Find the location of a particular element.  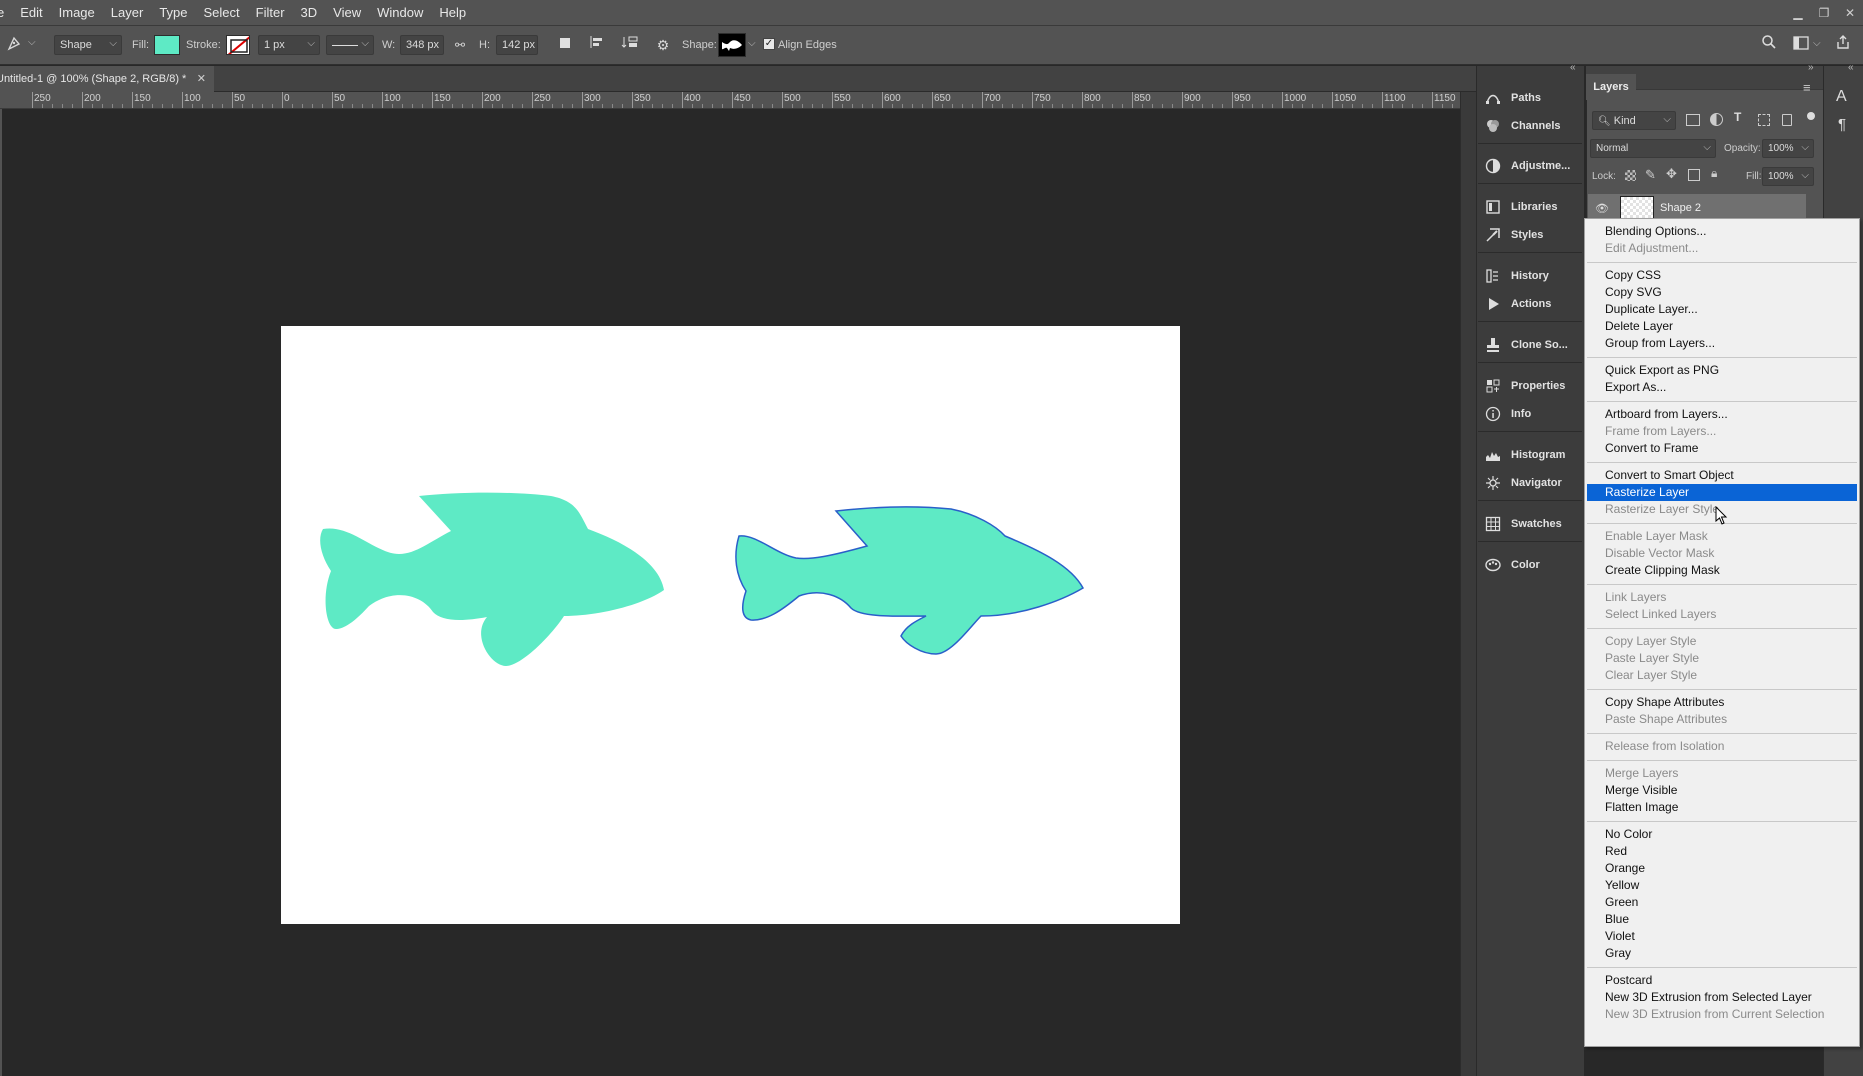

lock-brush-icon: ✎ is located at coordinates (1650, 175).